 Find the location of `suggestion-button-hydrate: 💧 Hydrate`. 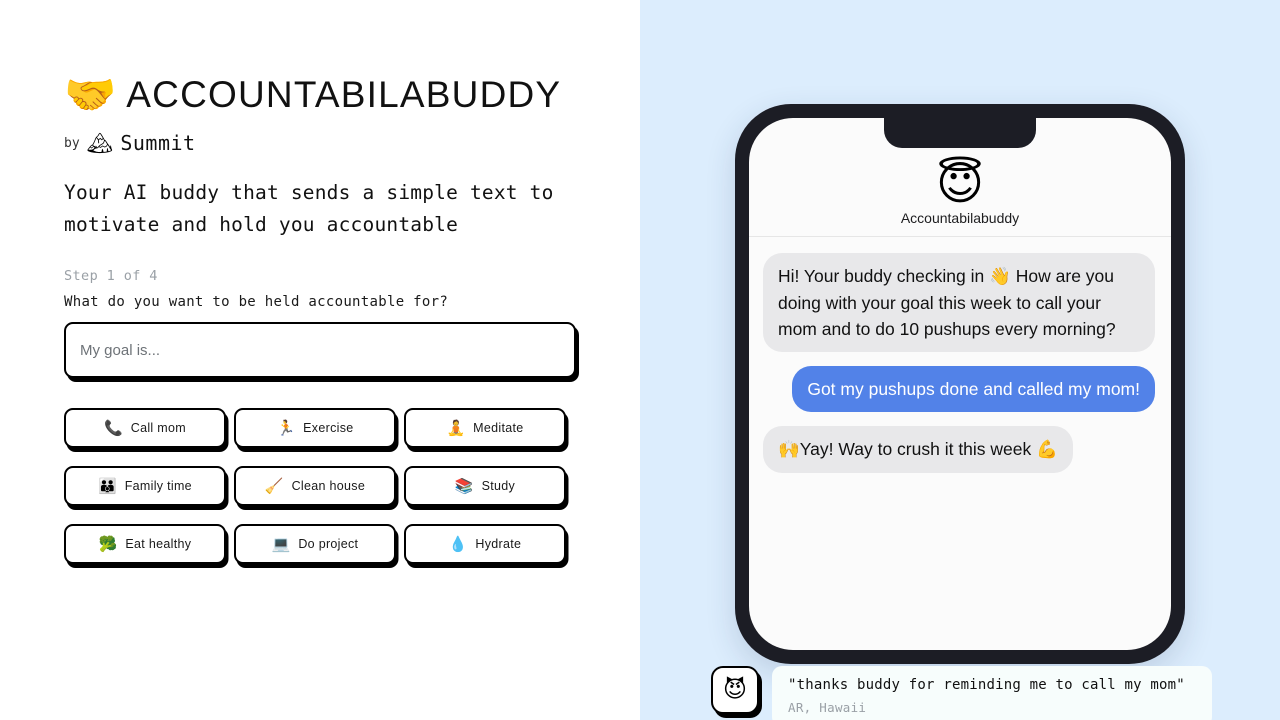

suggestion-button-hydrate: 💧 Hydrate is located at coordinates (485, 544).